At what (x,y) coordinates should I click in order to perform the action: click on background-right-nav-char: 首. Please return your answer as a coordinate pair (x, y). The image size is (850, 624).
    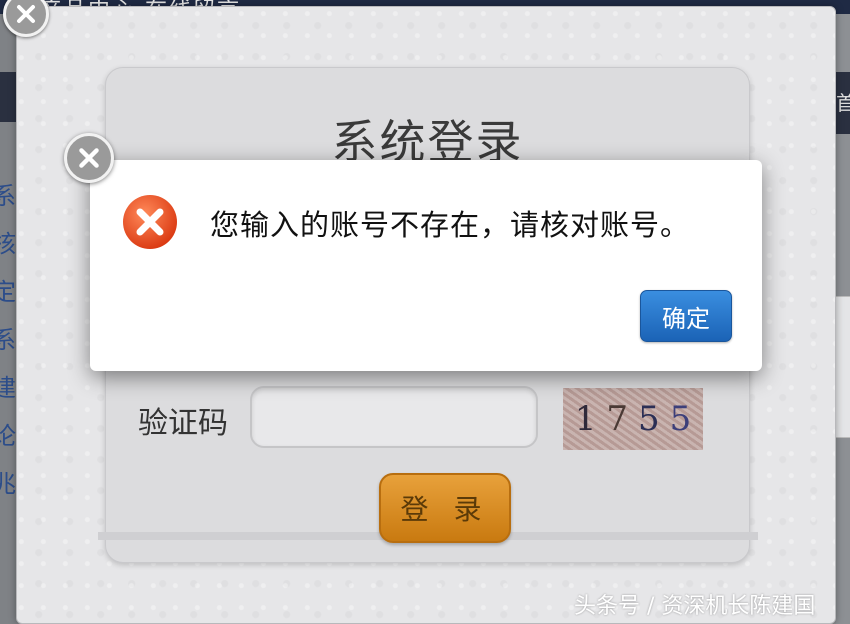
    Looking at the image, I should click on (843, 103).